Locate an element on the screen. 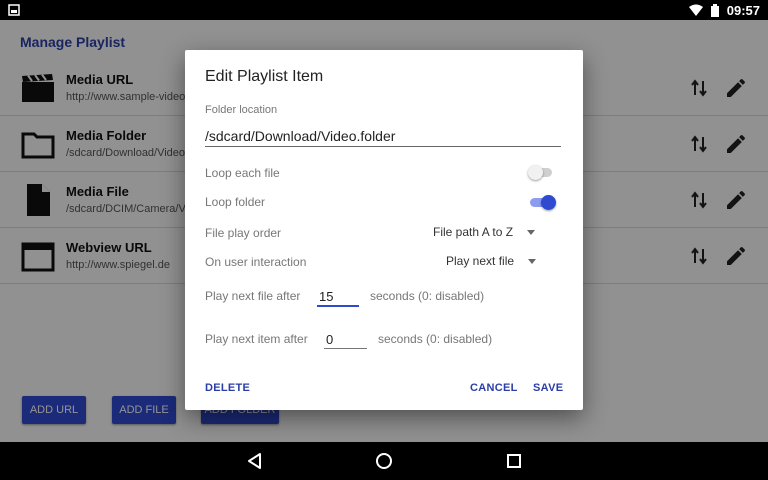 This screenshot has height=480, width=768. navigation-bar is located at coordinates (384, 461).